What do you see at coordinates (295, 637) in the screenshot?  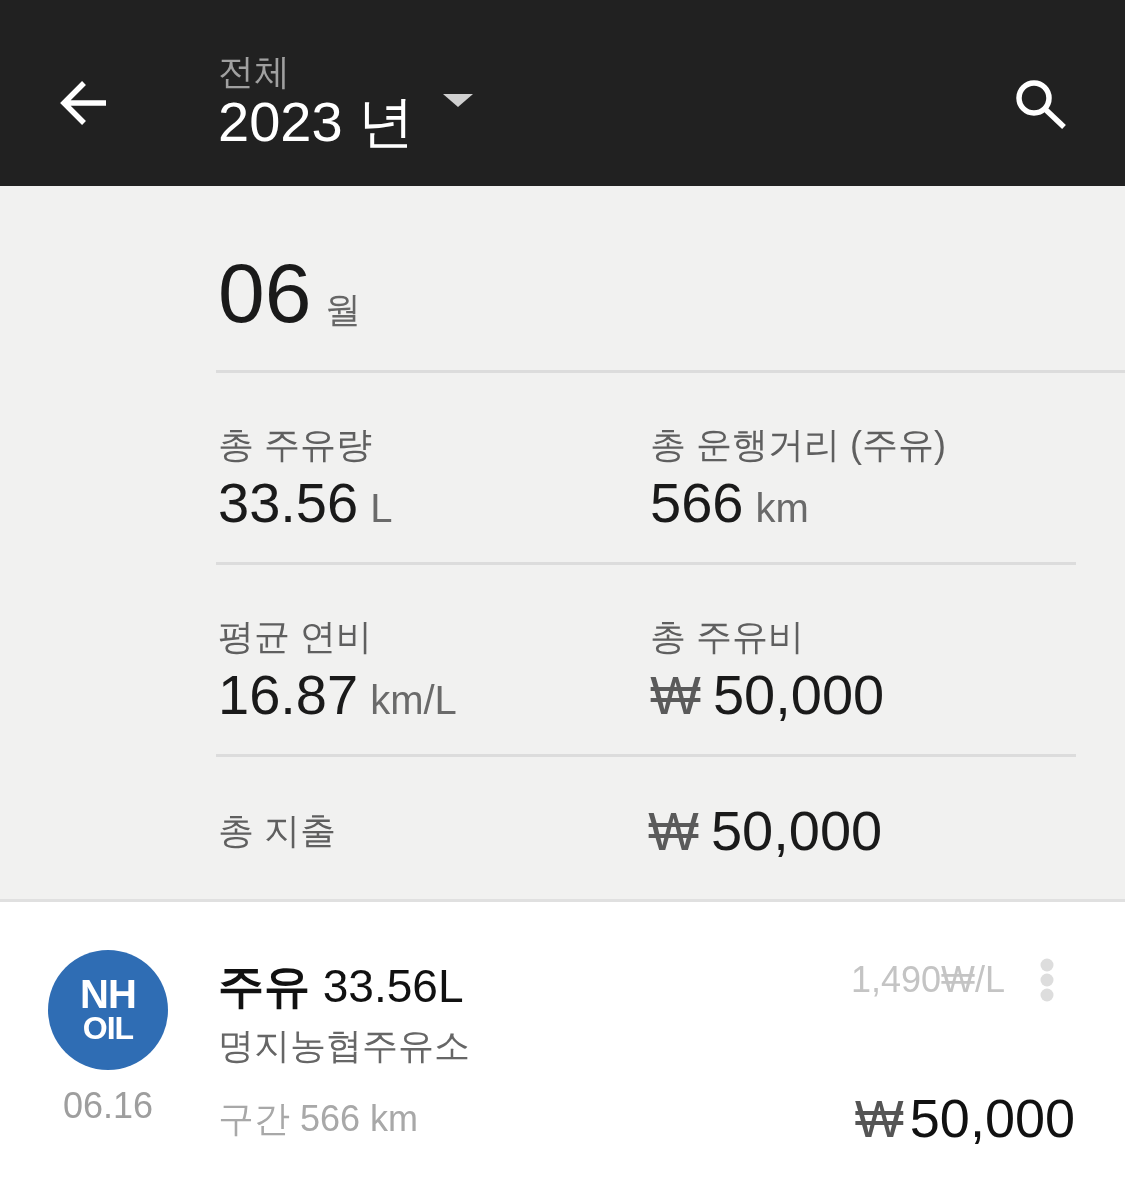 I see `stat-label: 평균 연비` at bounding box center [295, 637].